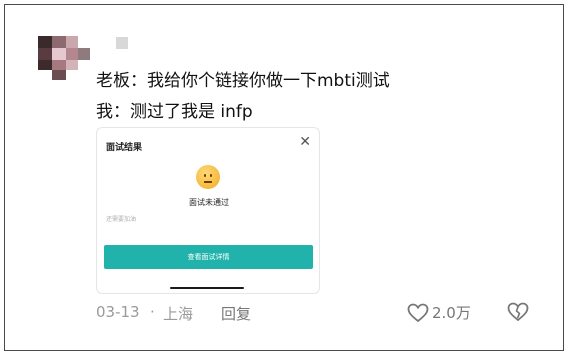 This screenshot has width=570, height=357. What do you see at coordinates (178, 314) in the screenshot?
I see `comment-location: 上海` at bounding box center [178, 314].